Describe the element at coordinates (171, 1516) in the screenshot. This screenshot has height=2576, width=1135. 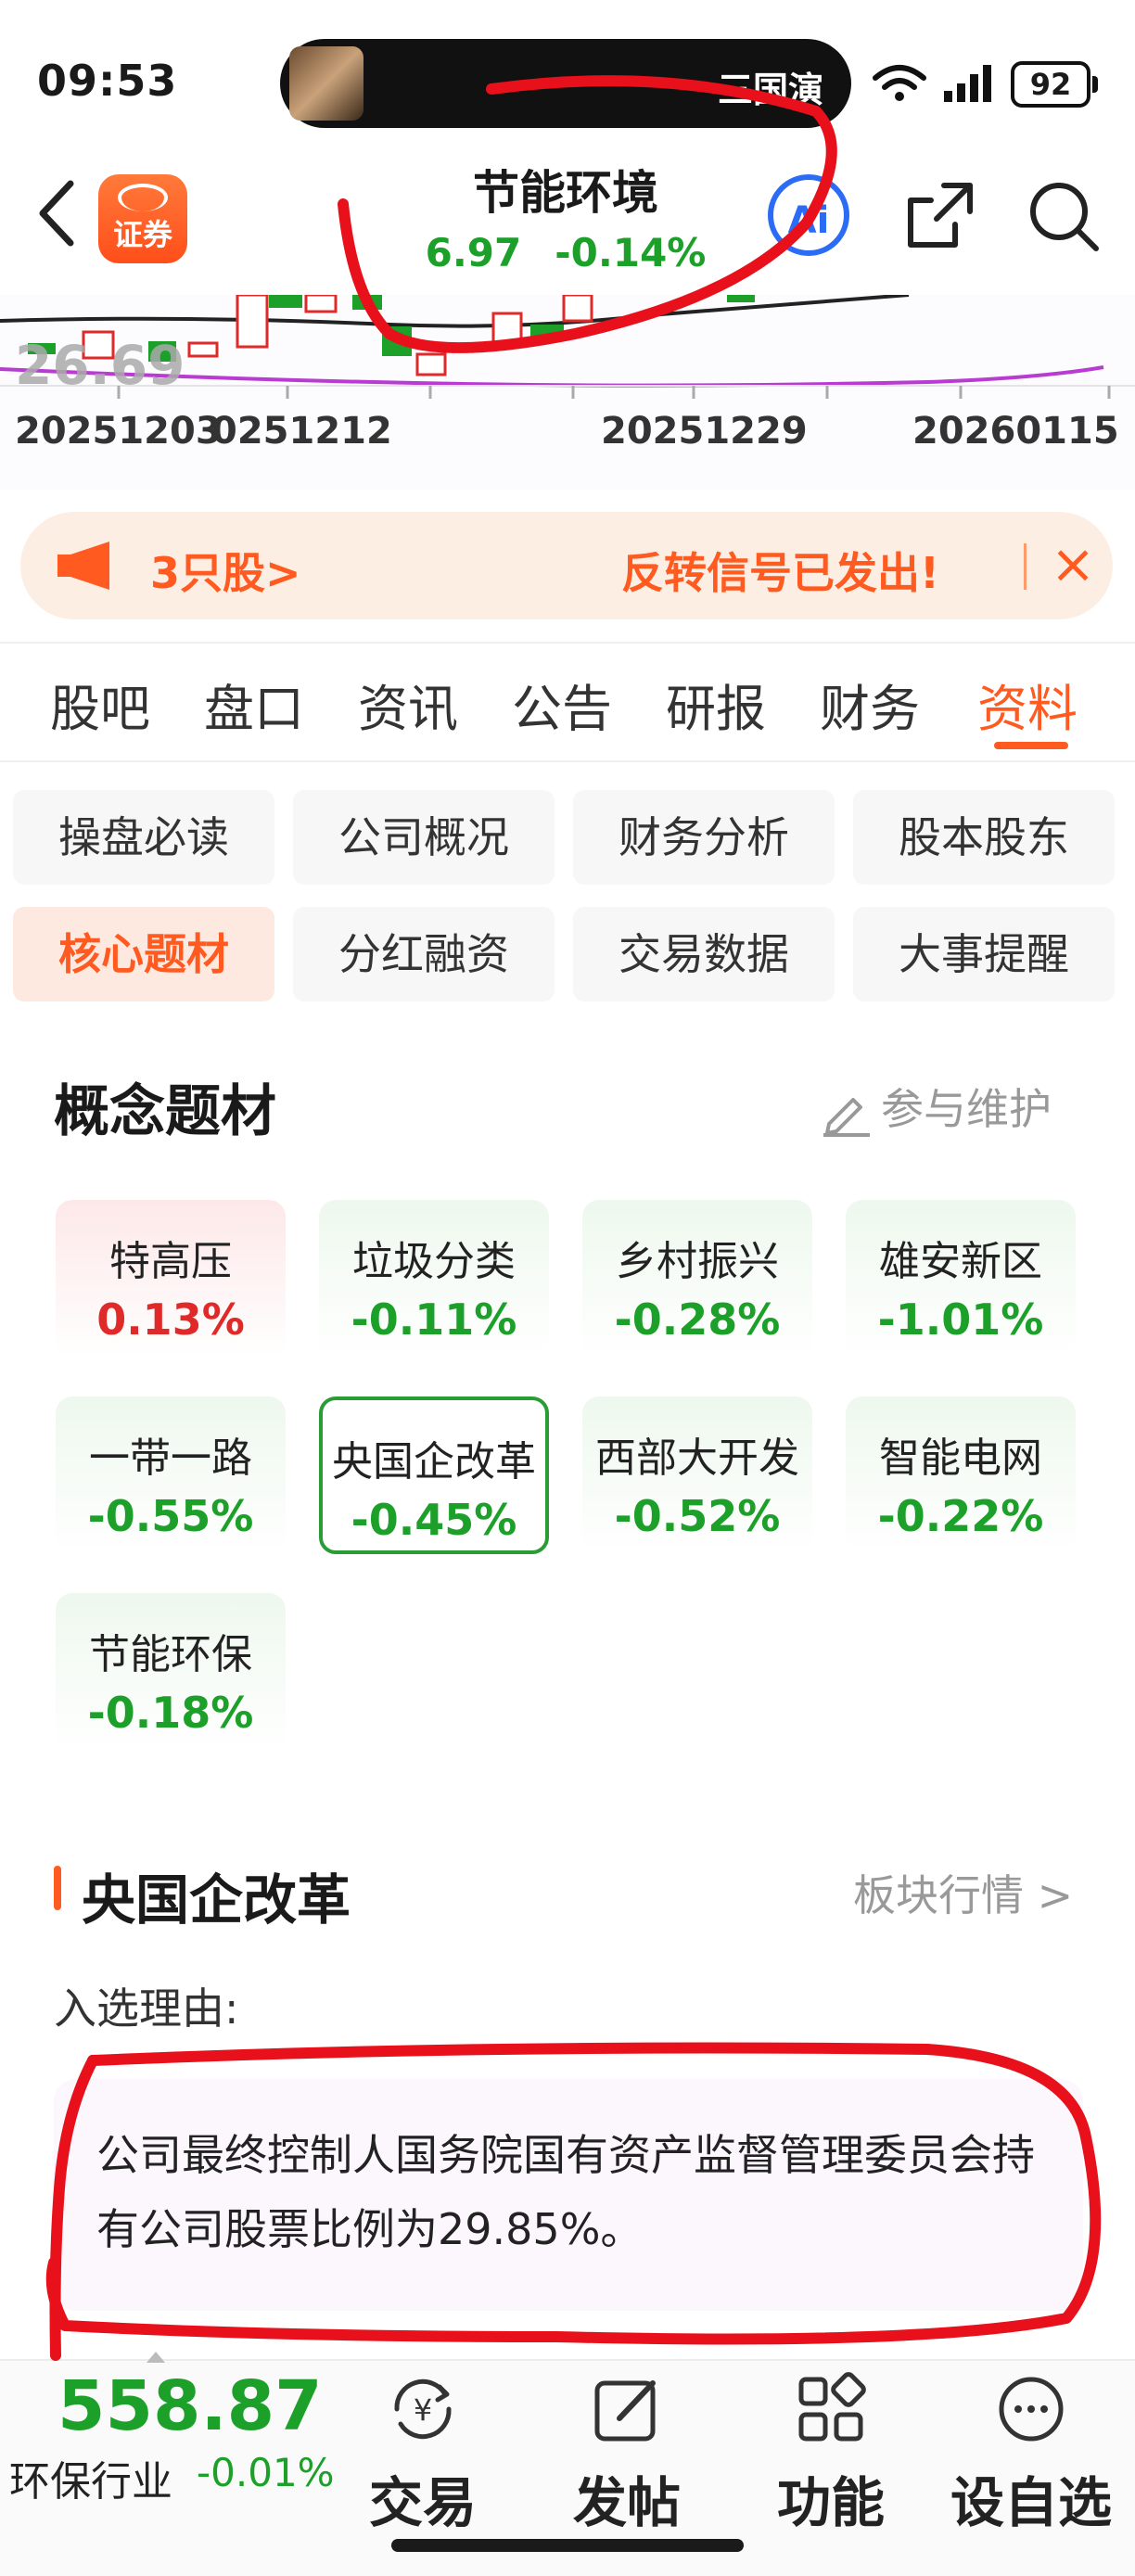
I see `concept-change: -0.55%` at that location.